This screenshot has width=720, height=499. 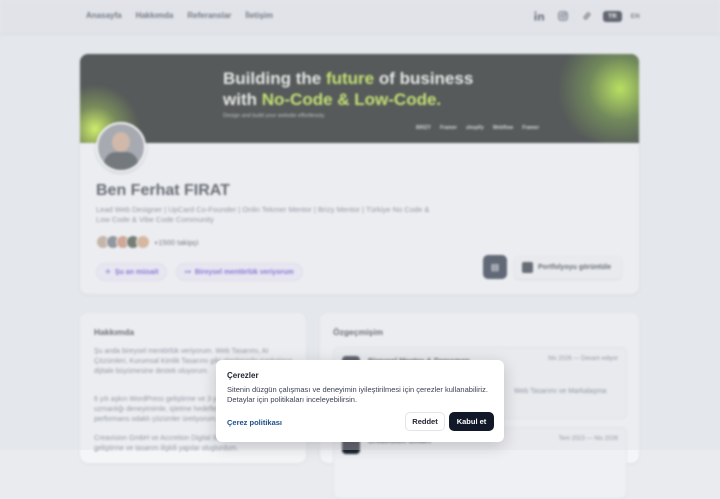 I want to click on cookie-policy-link: Çerez politikası, so click(x=254, y=422).